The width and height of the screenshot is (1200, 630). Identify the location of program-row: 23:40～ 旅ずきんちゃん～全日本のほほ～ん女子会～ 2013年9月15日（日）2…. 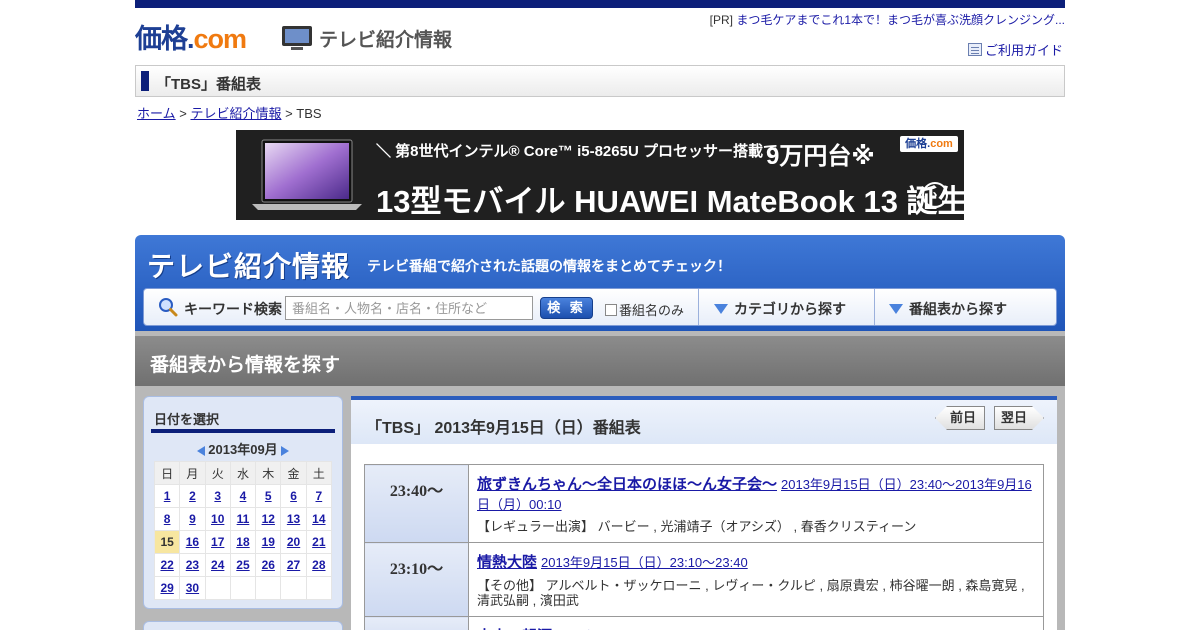
(704, 503).